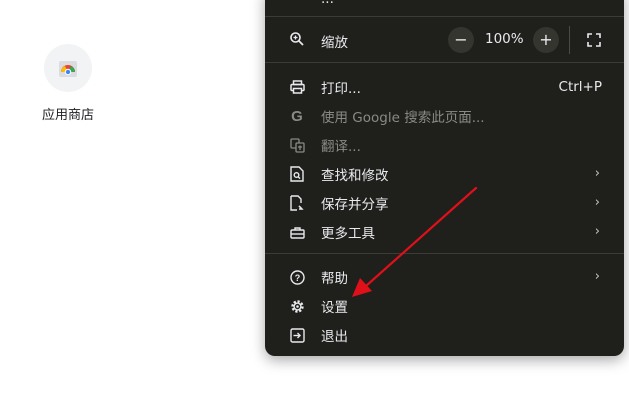  What do you see at coordinates (444, 305) in the screenshot?
I see `menu-item-settings: 设置` at bounding box center [444, 305].